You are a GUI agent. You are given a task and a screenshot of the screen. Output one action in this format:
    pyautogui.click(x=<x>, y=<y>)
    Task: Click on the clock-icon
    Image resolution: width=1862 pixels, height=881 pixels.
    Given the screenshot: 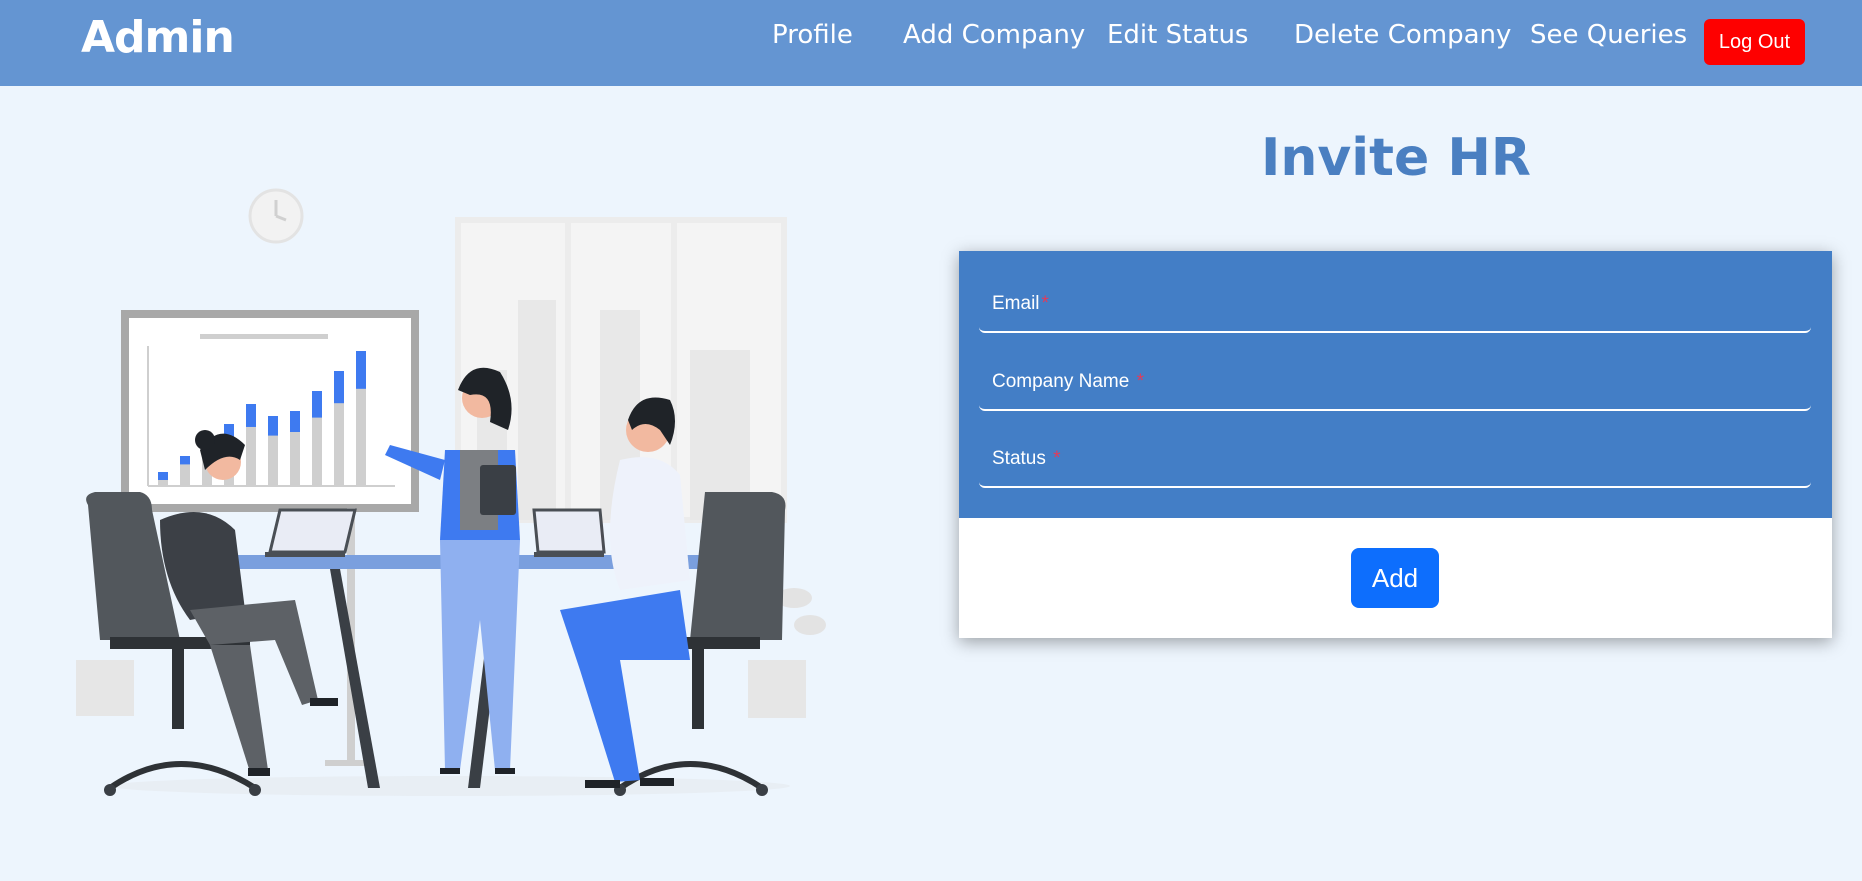 What is the action you would take?
    pyautogui.click(x=276, y=216)
    